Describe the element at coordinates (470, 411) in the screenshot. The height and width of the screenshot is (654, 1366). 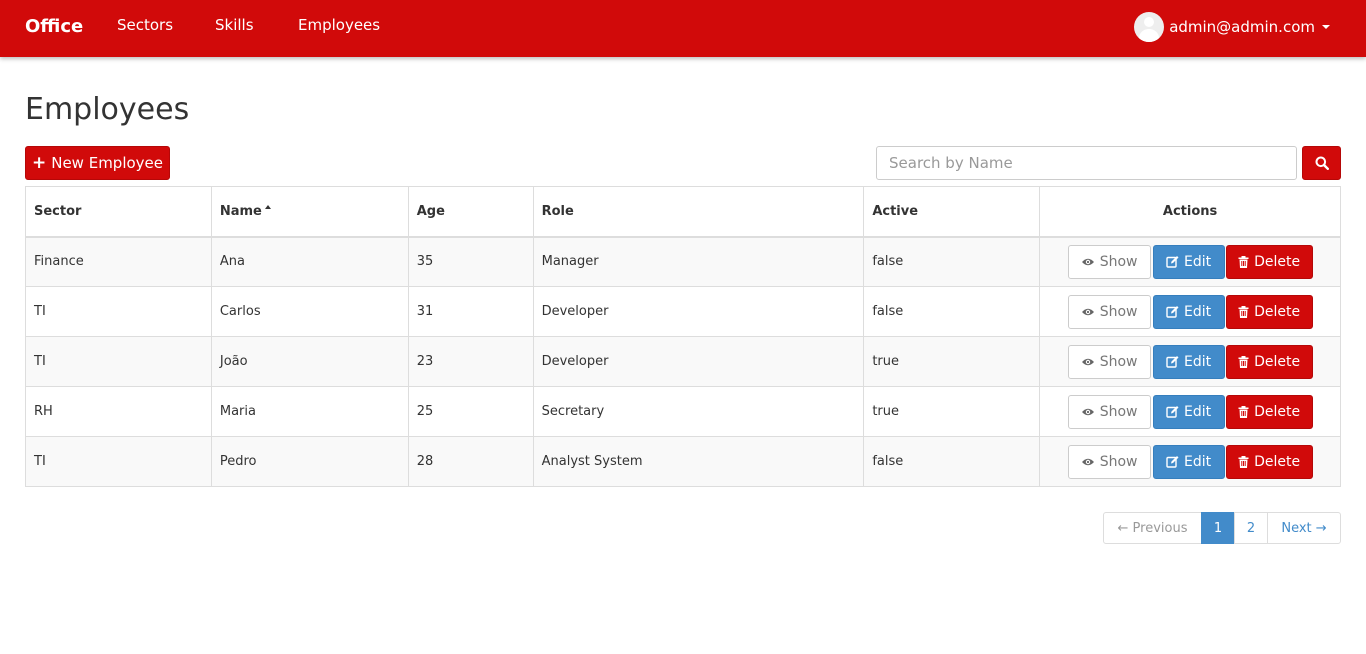
I see `cell-age: 25` at that location.